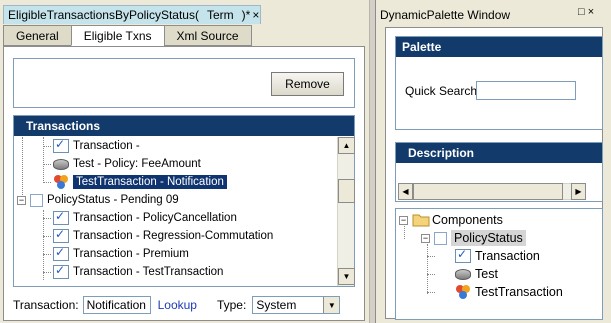 This screenshot has width=611, height=323. Describe the element at coordinates (231, 305) in the screenshot. I see `type-label: Type:` at that location.